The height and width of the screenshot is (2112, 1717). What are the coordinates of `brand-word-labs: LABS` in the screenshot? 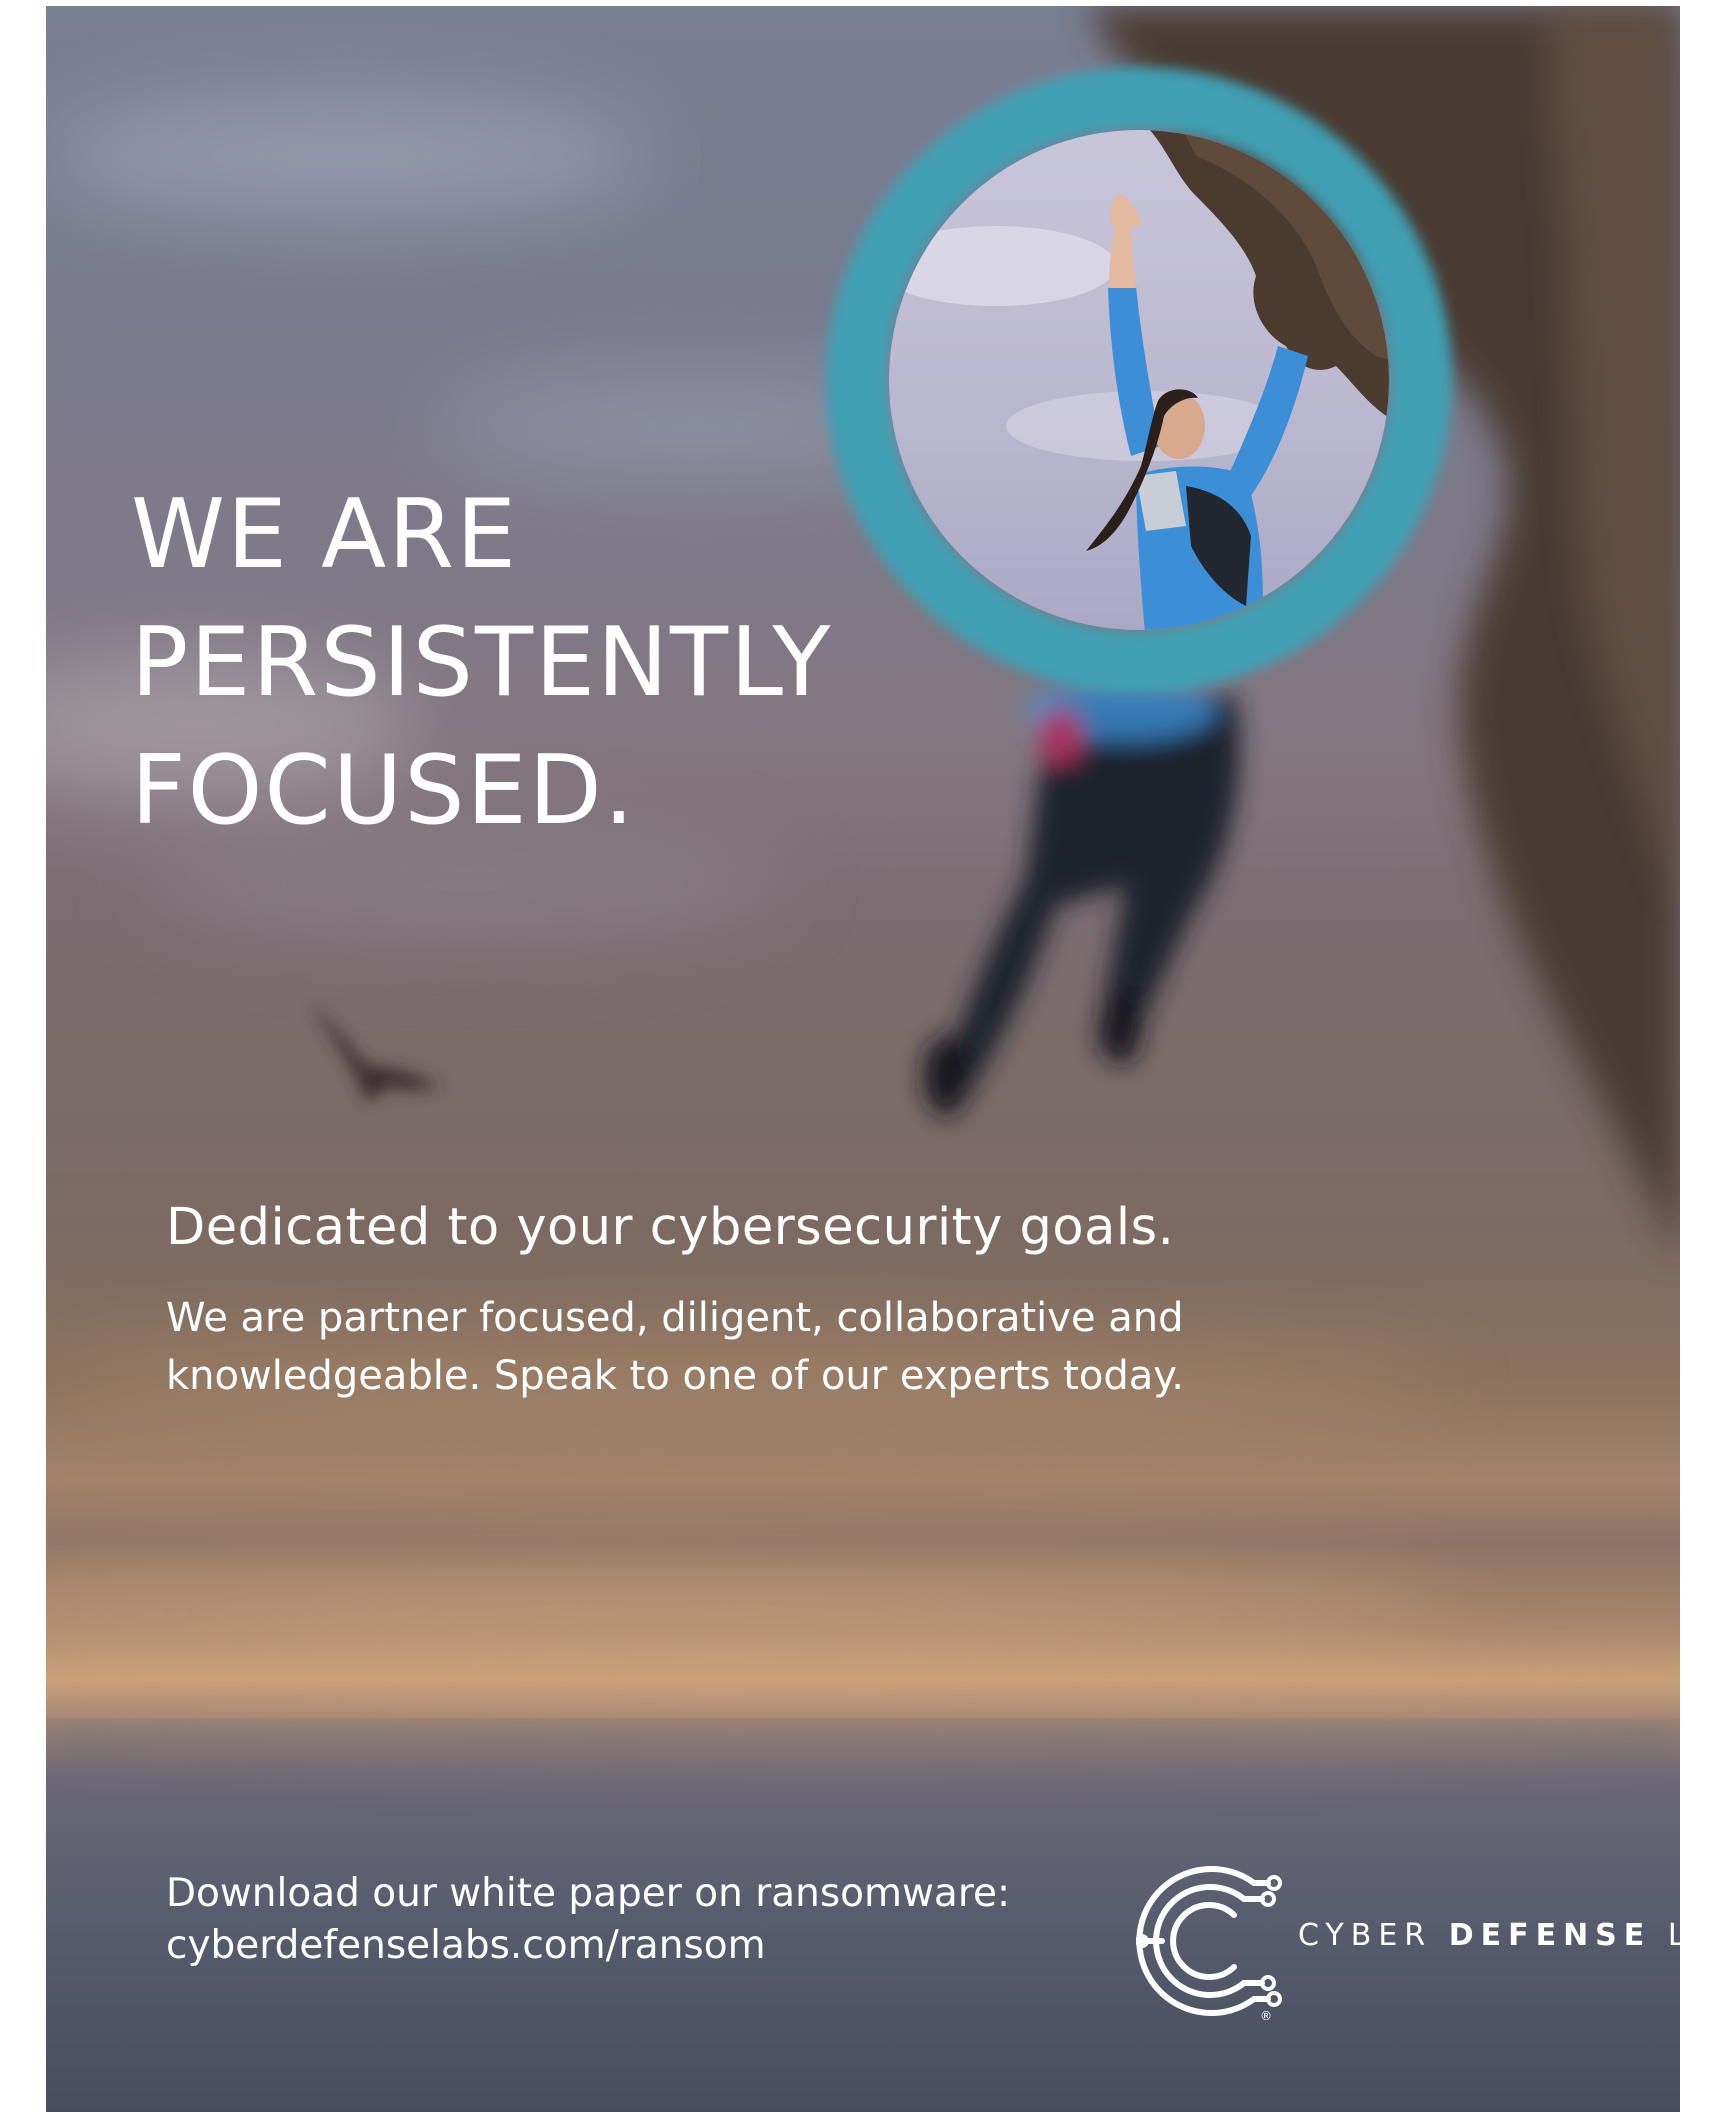 It's located at (1674, 1935).